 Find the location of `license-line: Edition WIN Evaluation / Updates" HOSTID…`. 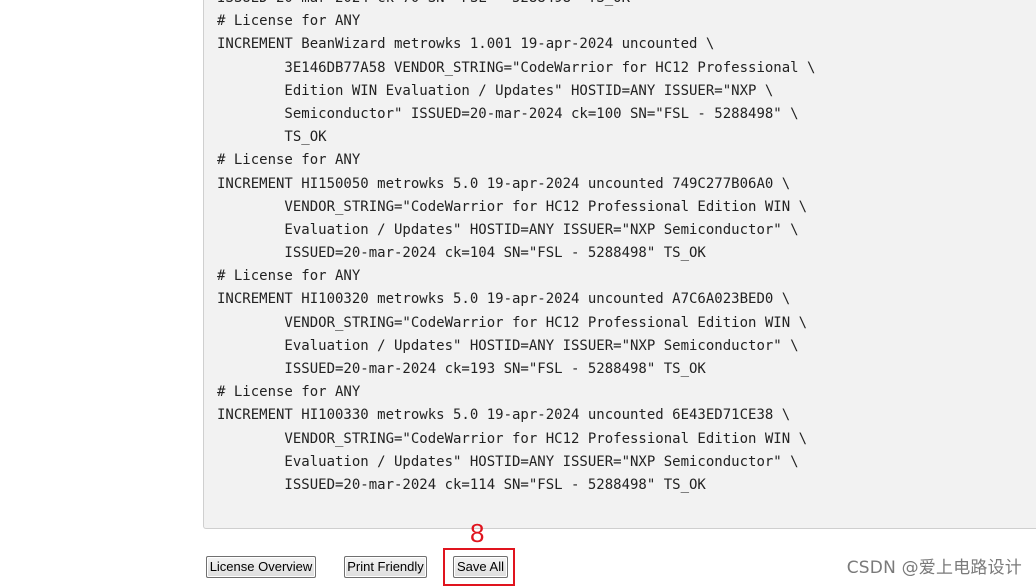

license-line: Edition WIN Evaluation / Updates" HOSTID… is located at coordinates (495, 90).